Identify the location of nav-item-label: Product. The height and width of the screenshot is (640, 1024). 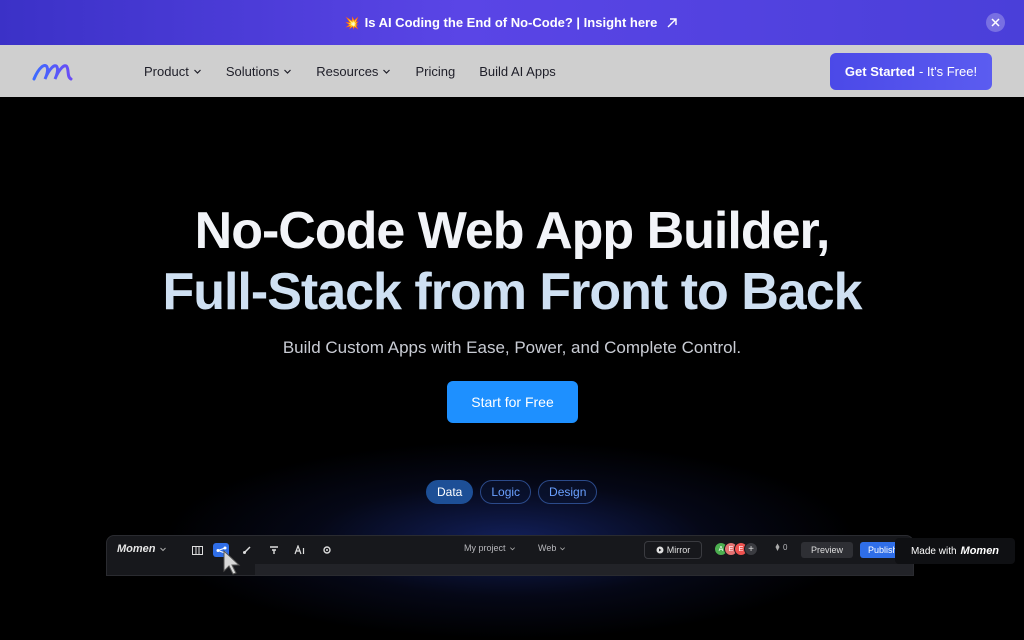
(166, 71).